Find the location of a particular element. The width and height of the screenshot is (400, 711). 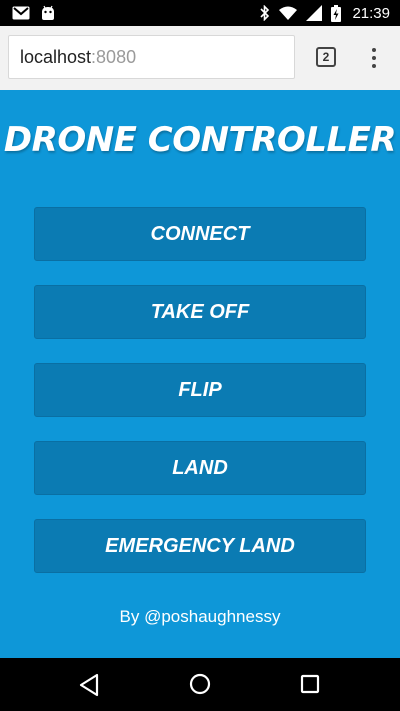

browser-toolbar: localhost:8080 2 is located at coordinates (200, 58).